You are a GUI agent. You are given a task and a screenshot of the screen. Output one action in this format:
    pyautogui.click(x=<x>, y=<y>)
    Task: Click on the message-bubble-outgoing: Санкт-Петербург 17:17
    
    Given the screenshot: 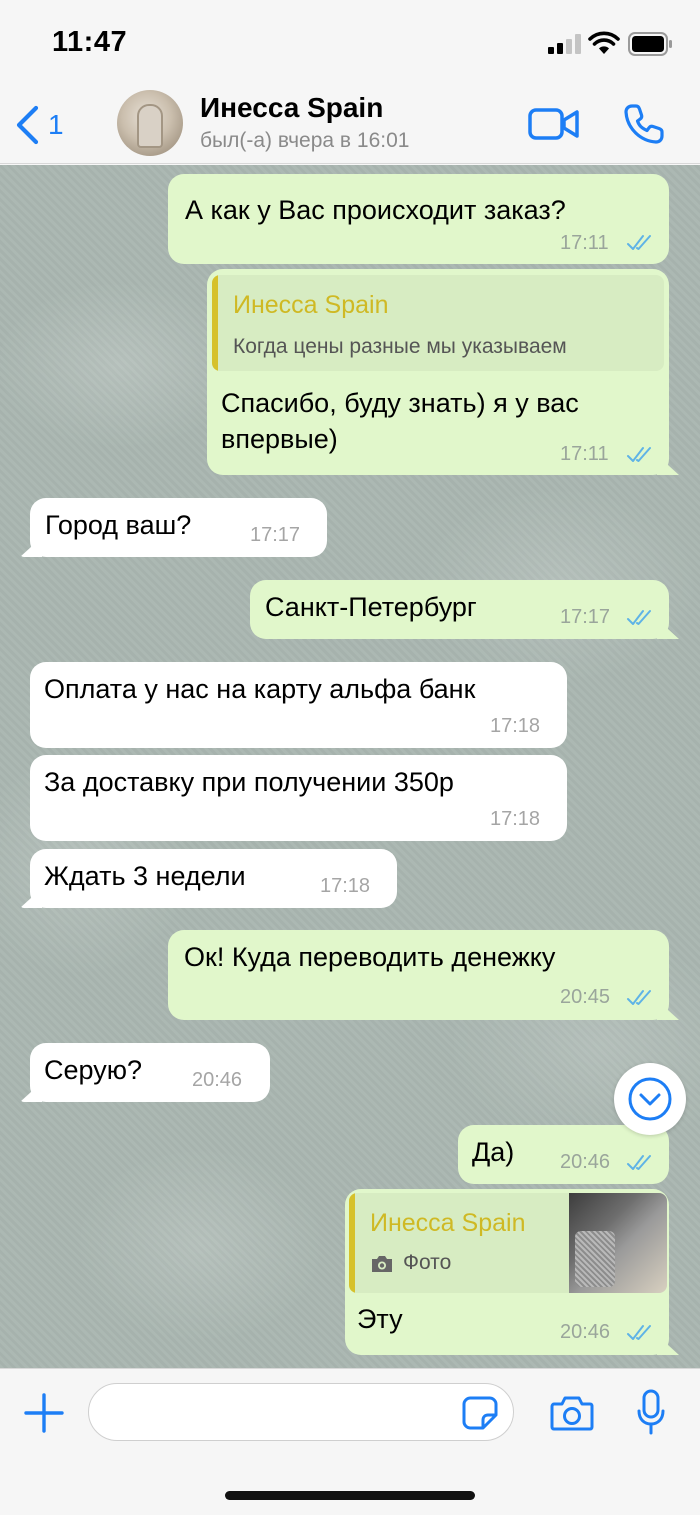 What is the action you would take?
    pyautogui.click(x=459, y=609)
    